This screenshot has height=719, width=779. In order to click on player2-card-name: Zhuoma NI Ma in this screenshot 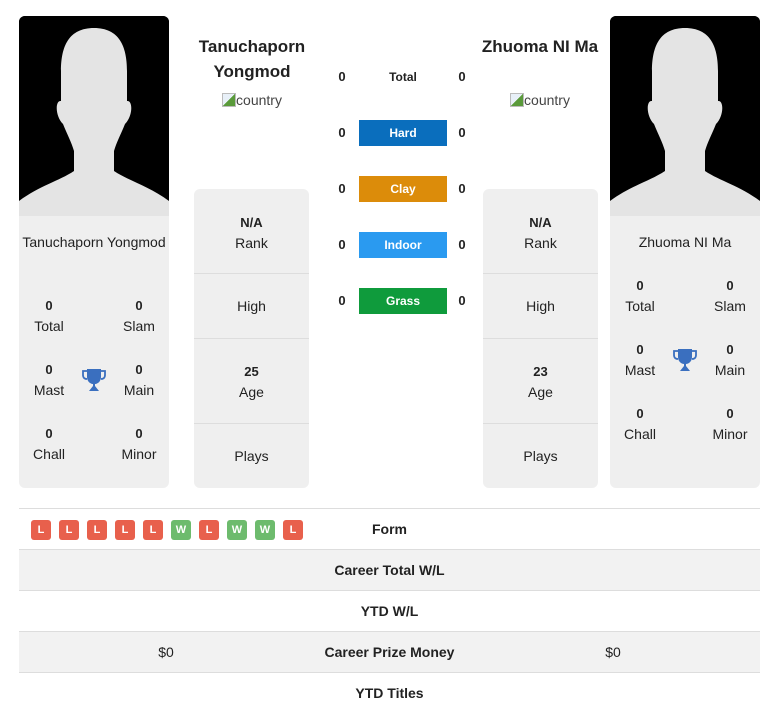, I will do `click(685, 242)`.